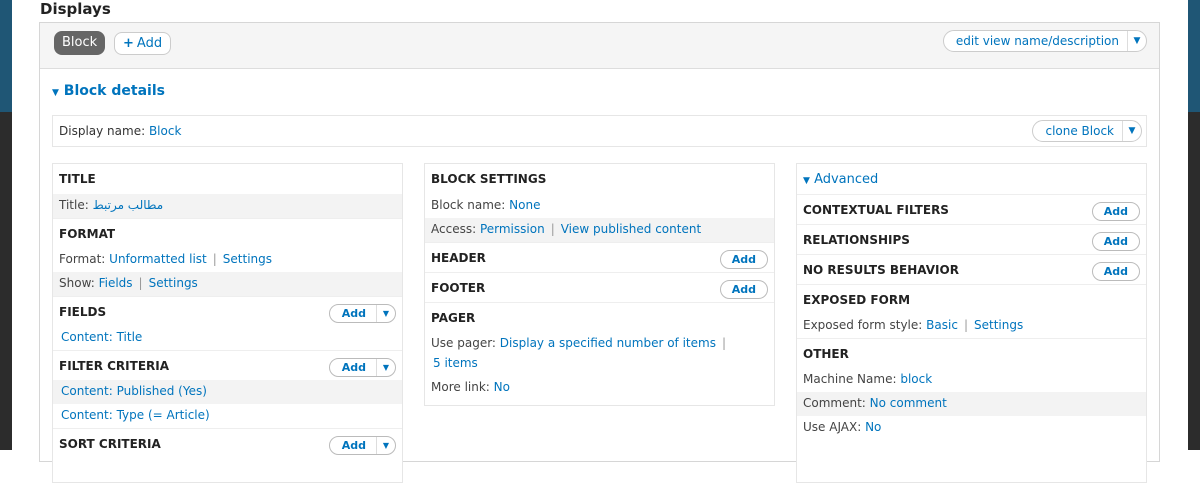 The width and height of the screenshot is (1200, 483). Describe the element at coordinates (599, 287) in the screenshot. I see `section-footer: FOOTER Add` at that location.